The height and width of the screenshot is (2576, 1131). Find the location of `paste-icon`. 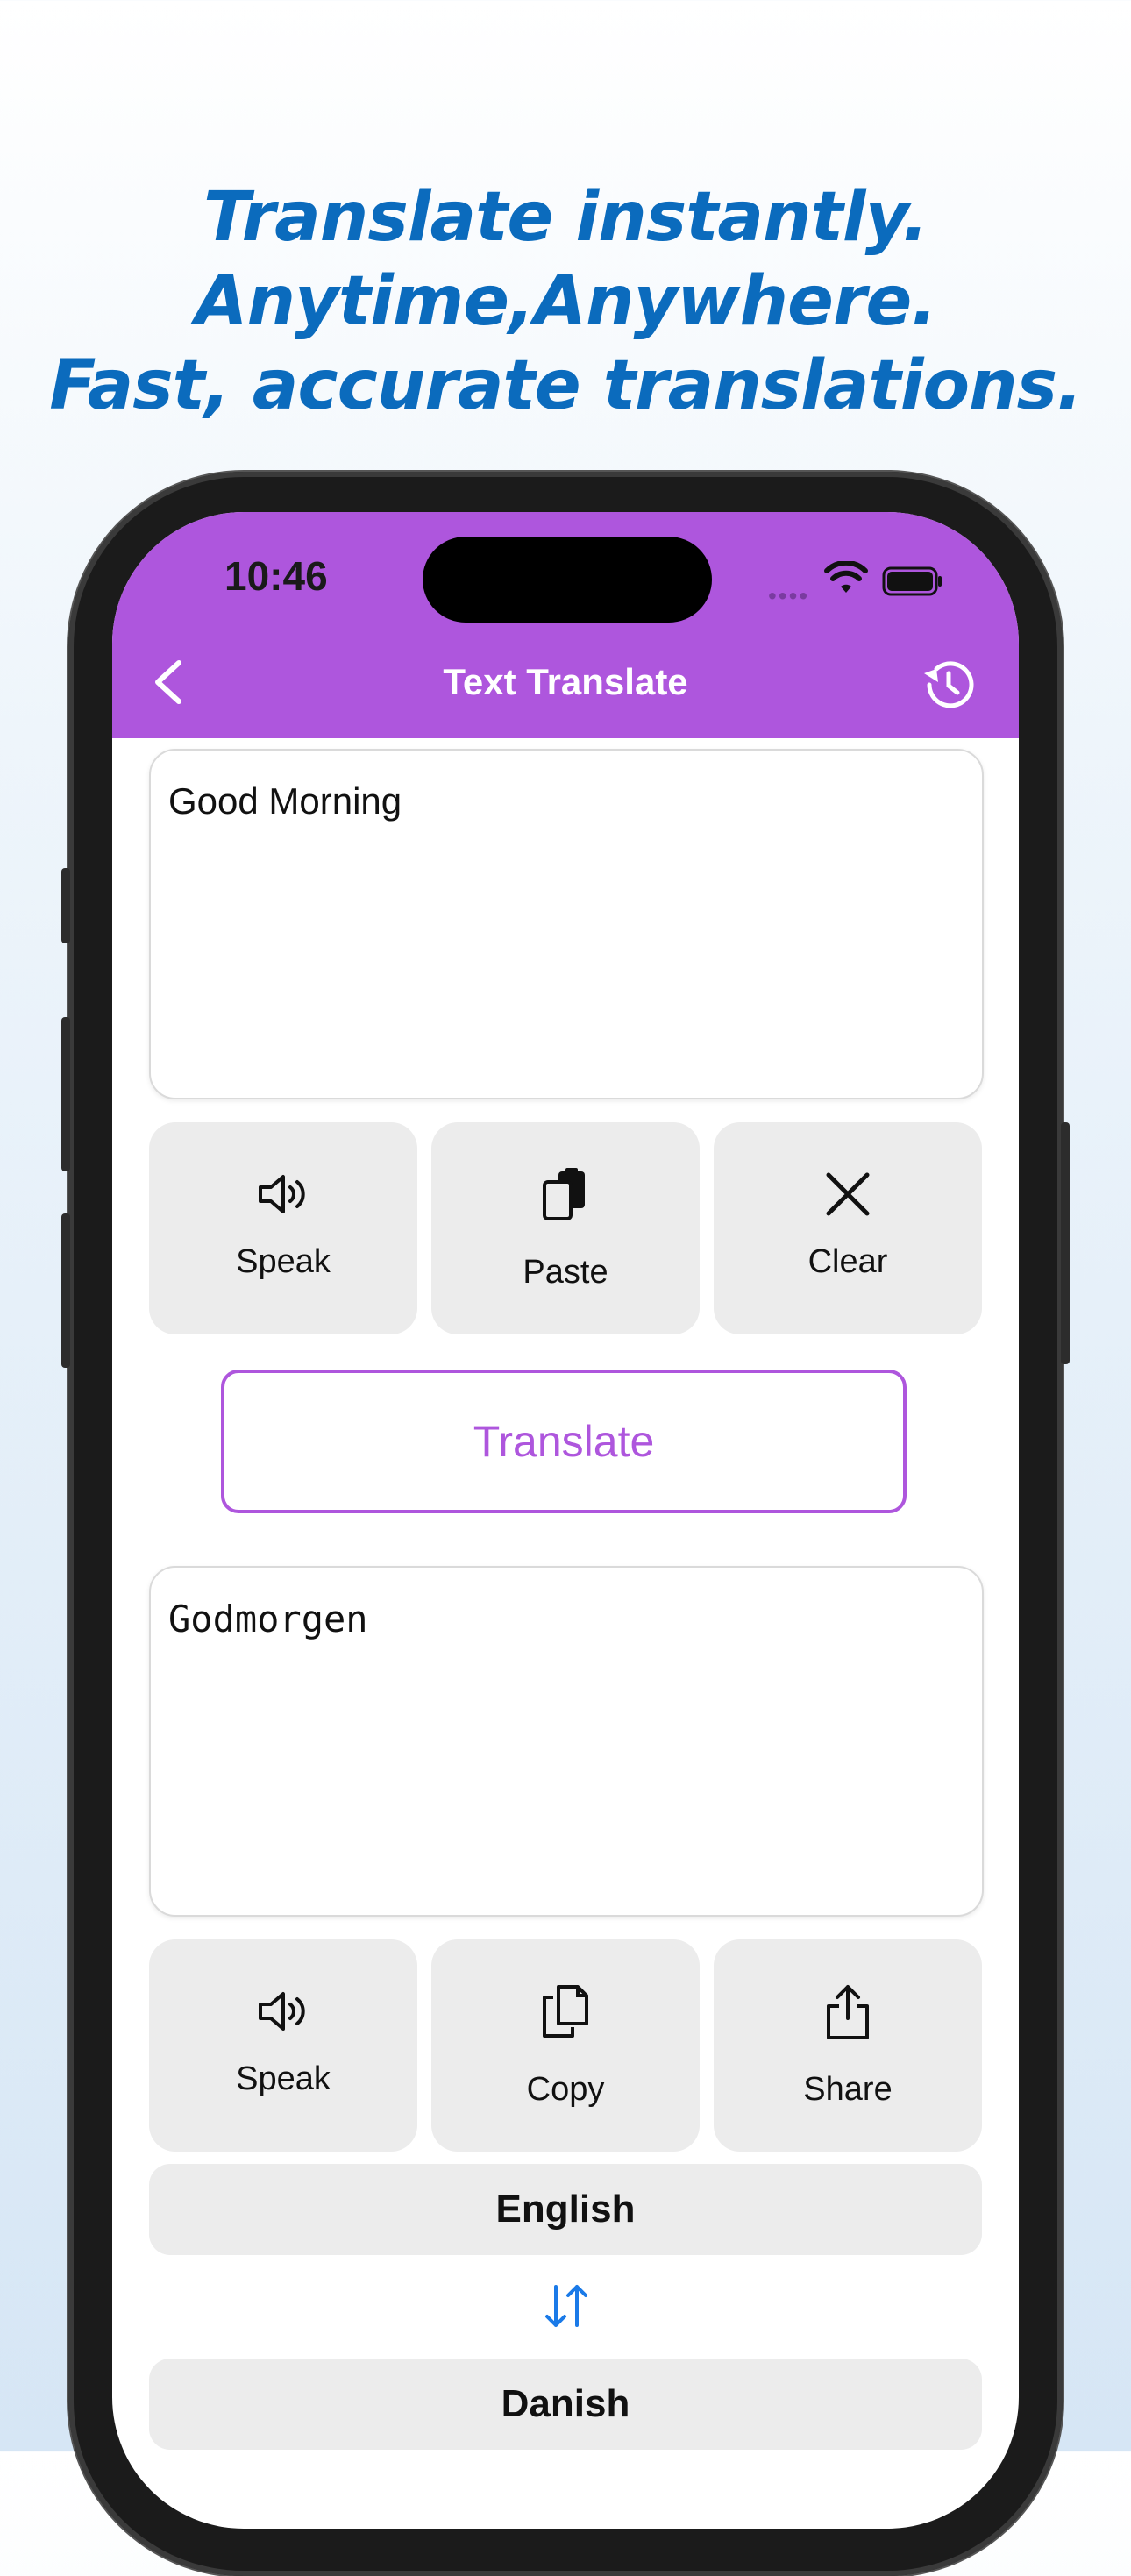

paste-icon is located at coordinates (564, 1194).